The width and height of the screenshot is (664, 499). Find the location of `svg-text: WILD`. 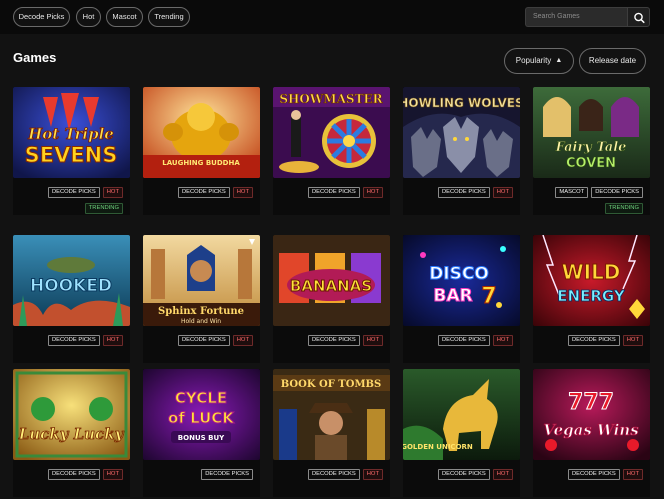

svg-text: WILD is located at coordinates (591, 272).